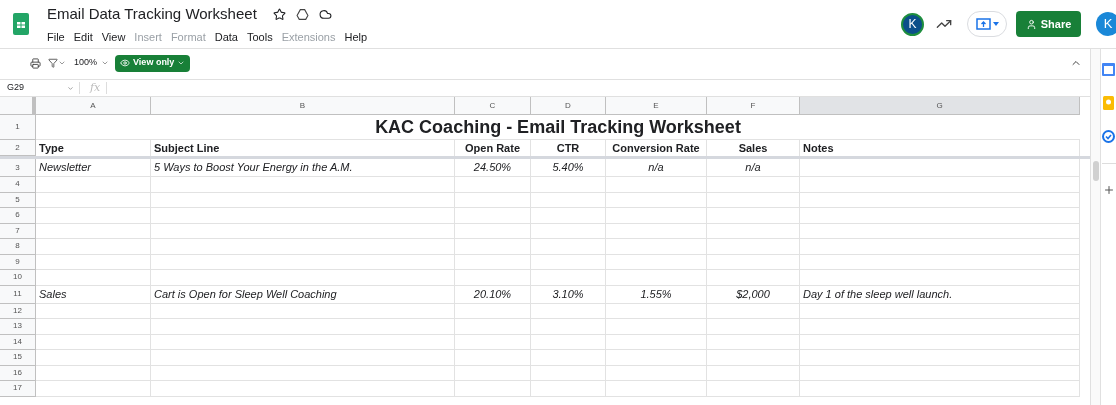  Describe the element at coordinates (21, 24) in the screenshot. I see `sheets-logo-icon` at that location.